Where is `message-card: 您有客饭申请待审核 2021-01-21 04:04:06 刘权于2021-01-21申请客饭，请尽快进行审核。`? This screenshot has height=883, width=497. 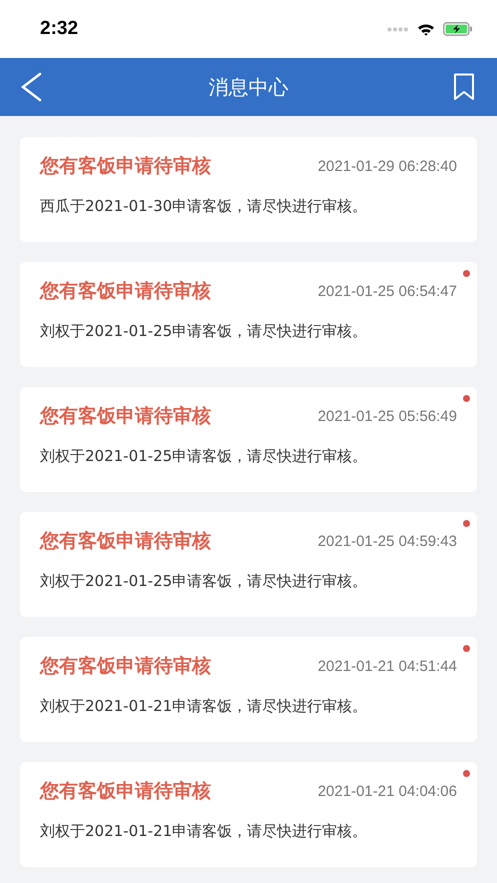
message-card: 您有客饭申请待审核 2021-01-21 04:04:06 刘权于2021-01-21申请客饭，请尽快进行审核。 is located at coordinates (248, 814).